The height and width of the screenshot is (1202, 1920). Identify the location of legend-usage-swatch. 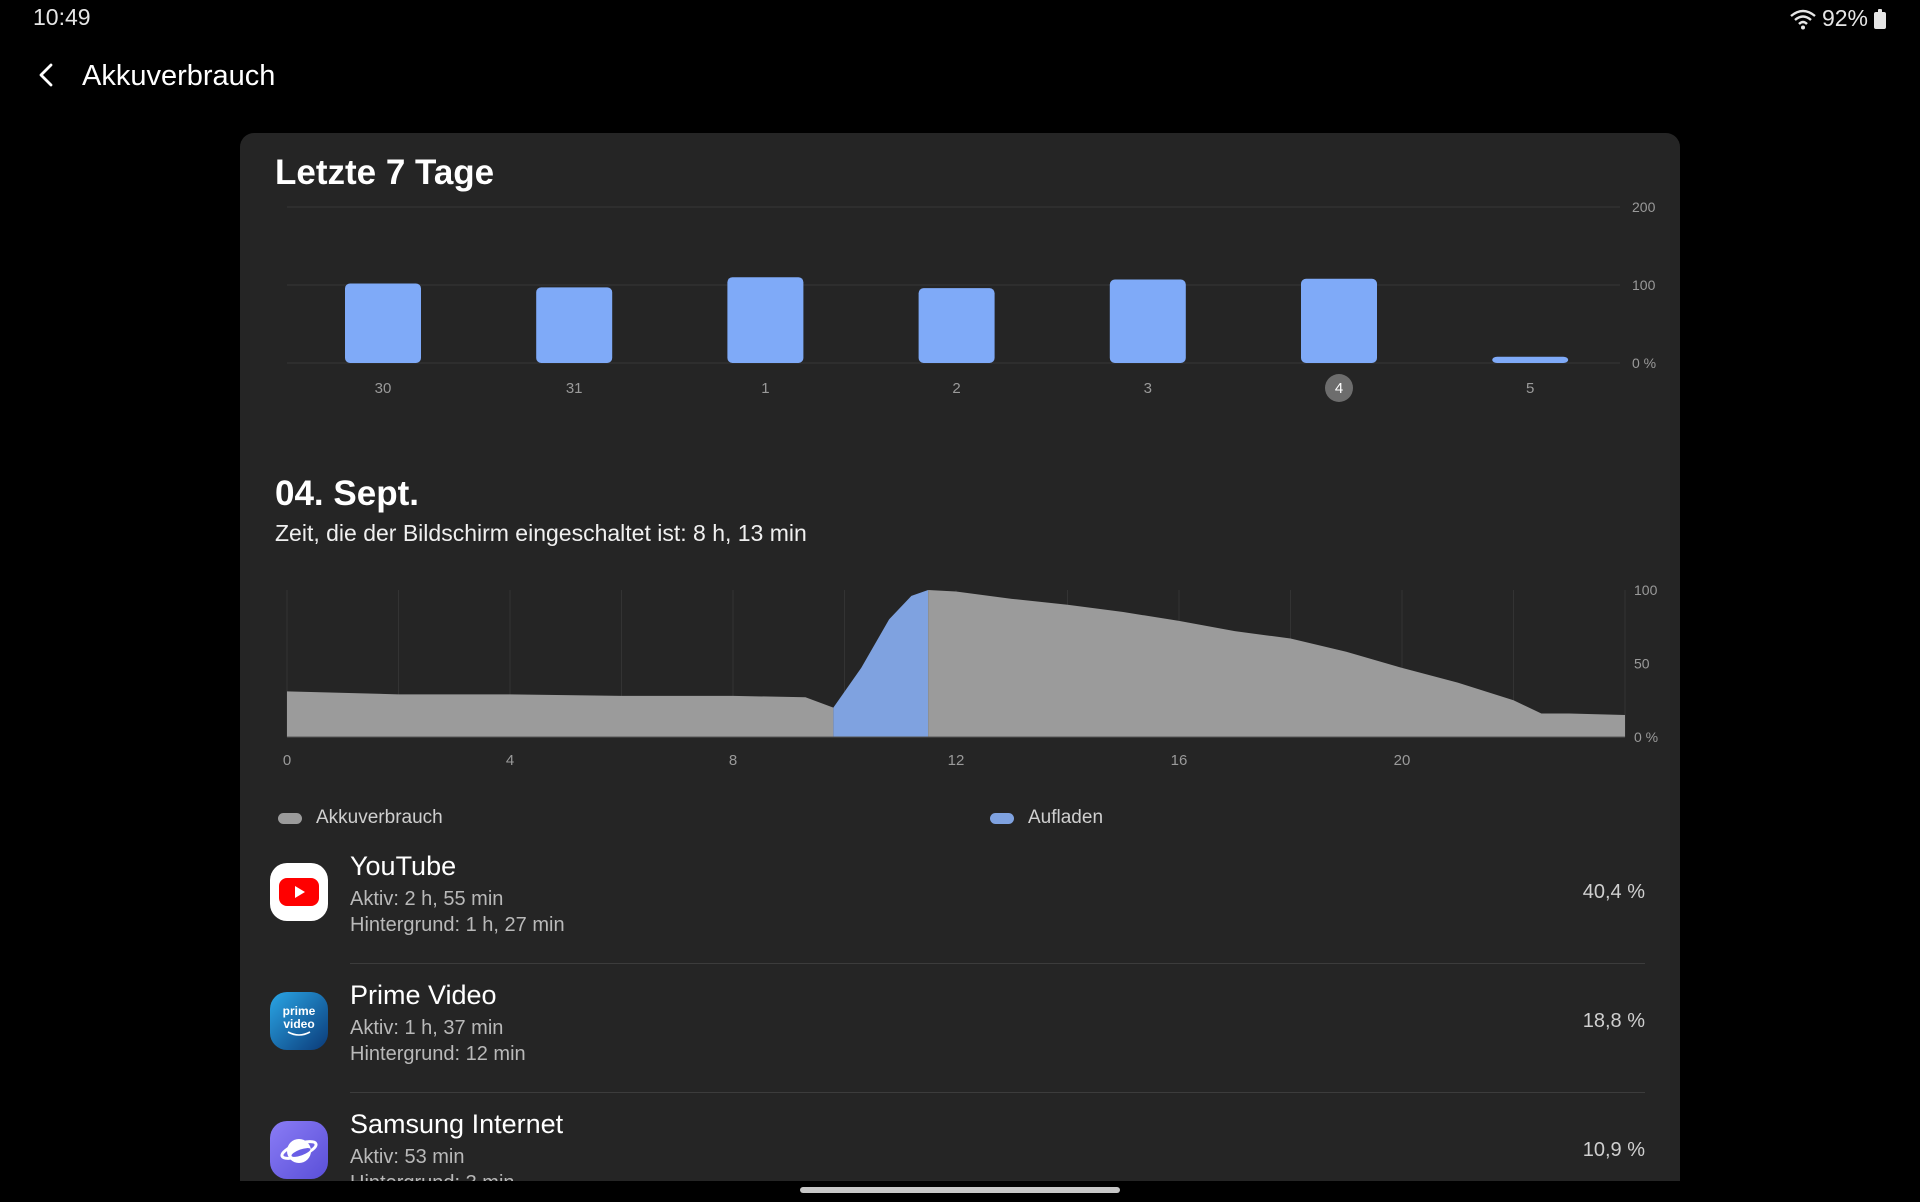
(290, 818).